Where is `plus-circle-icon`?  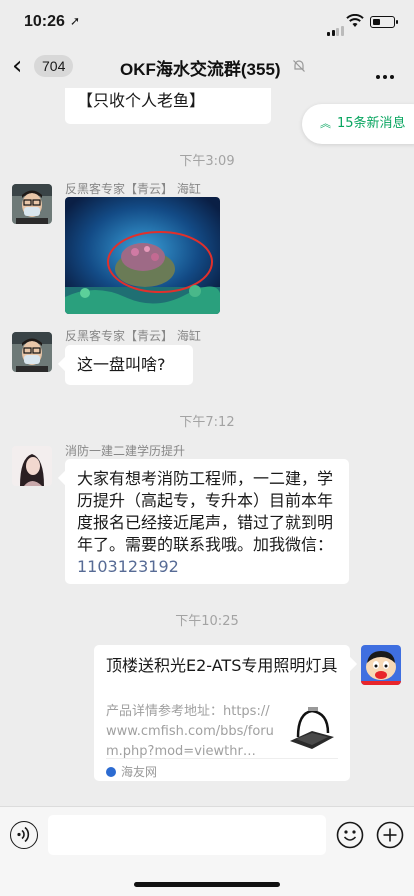
plus-circle-icon is located at coordinates (390, 835).